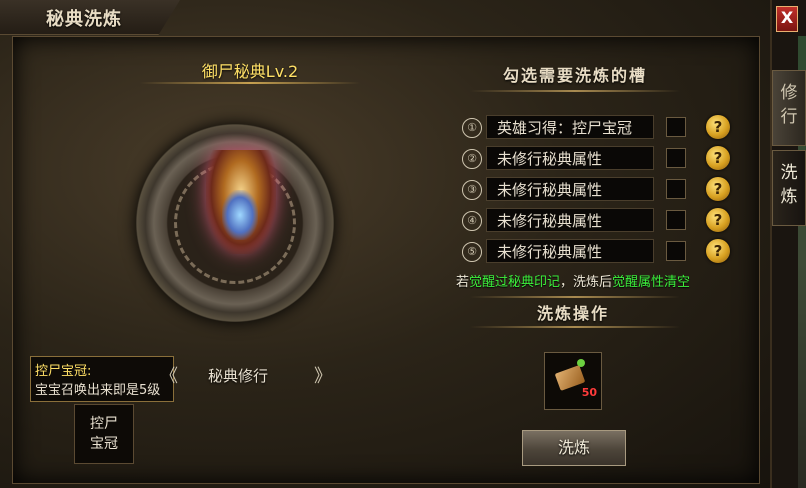 The height and width of the screenshot is (488, 806). I want to click on slot-number: ③, so click(472, 190).